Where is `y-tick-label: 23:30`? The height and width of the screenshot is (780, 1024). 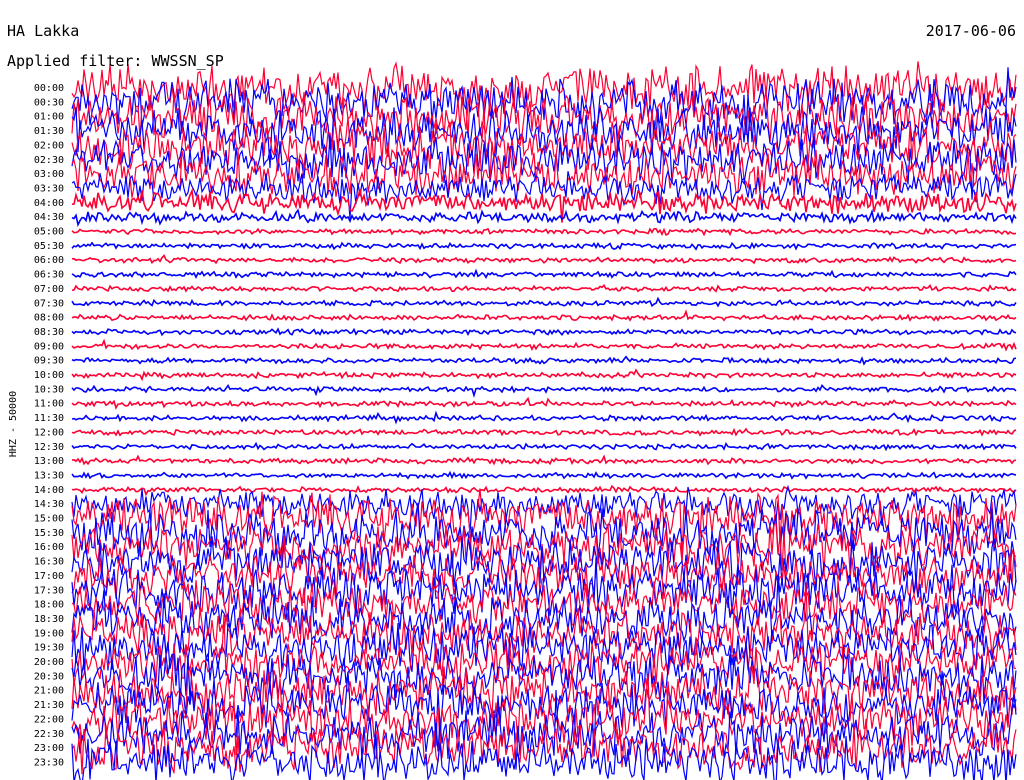 y-tick-label: 23:30 is located at coordinates (49, 762).